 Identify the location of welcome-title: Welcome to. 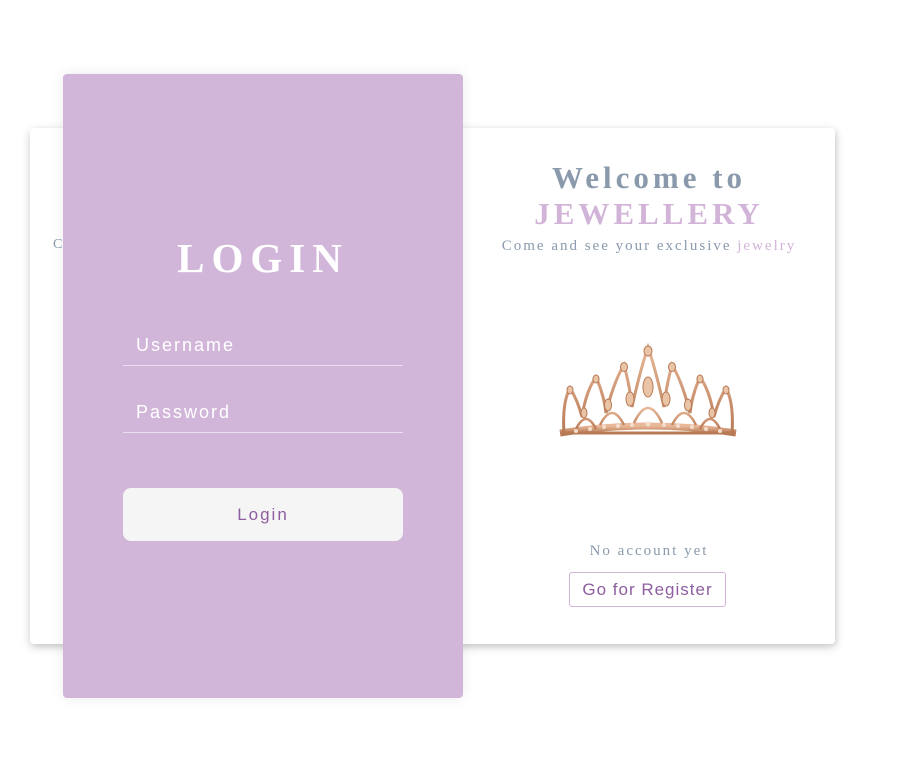
(649, 177).